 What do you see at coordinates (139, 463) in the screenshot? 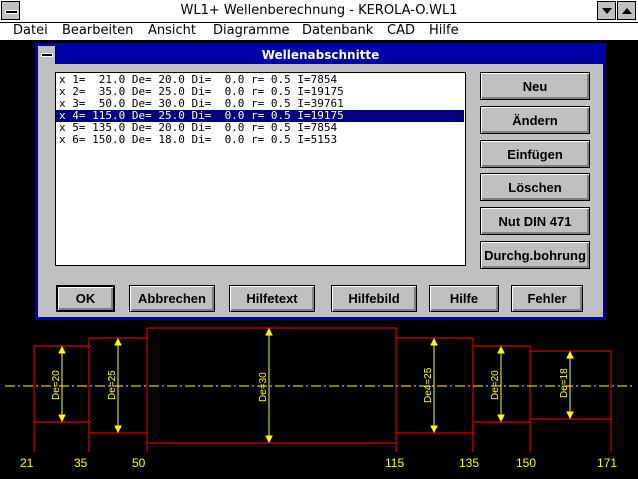
I see `x-position-label: 50` at bounding box center [139, 463].